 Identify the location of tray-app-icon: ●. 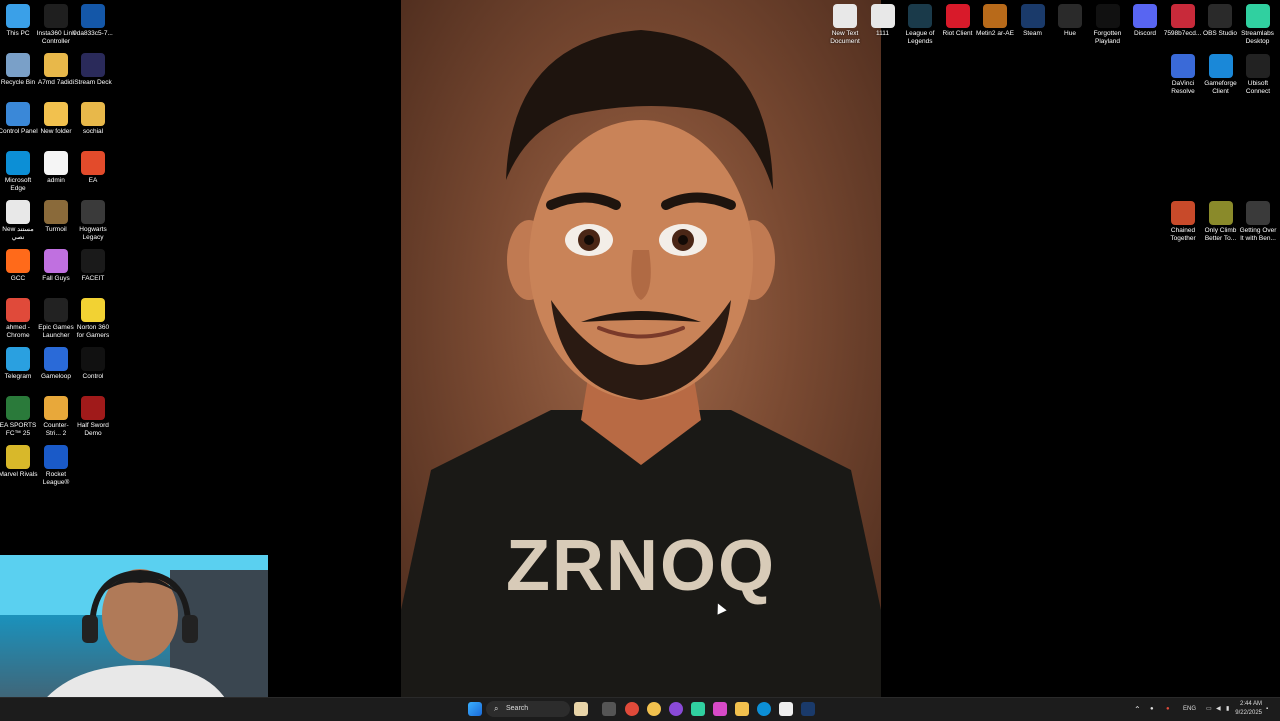
(1152, 709).